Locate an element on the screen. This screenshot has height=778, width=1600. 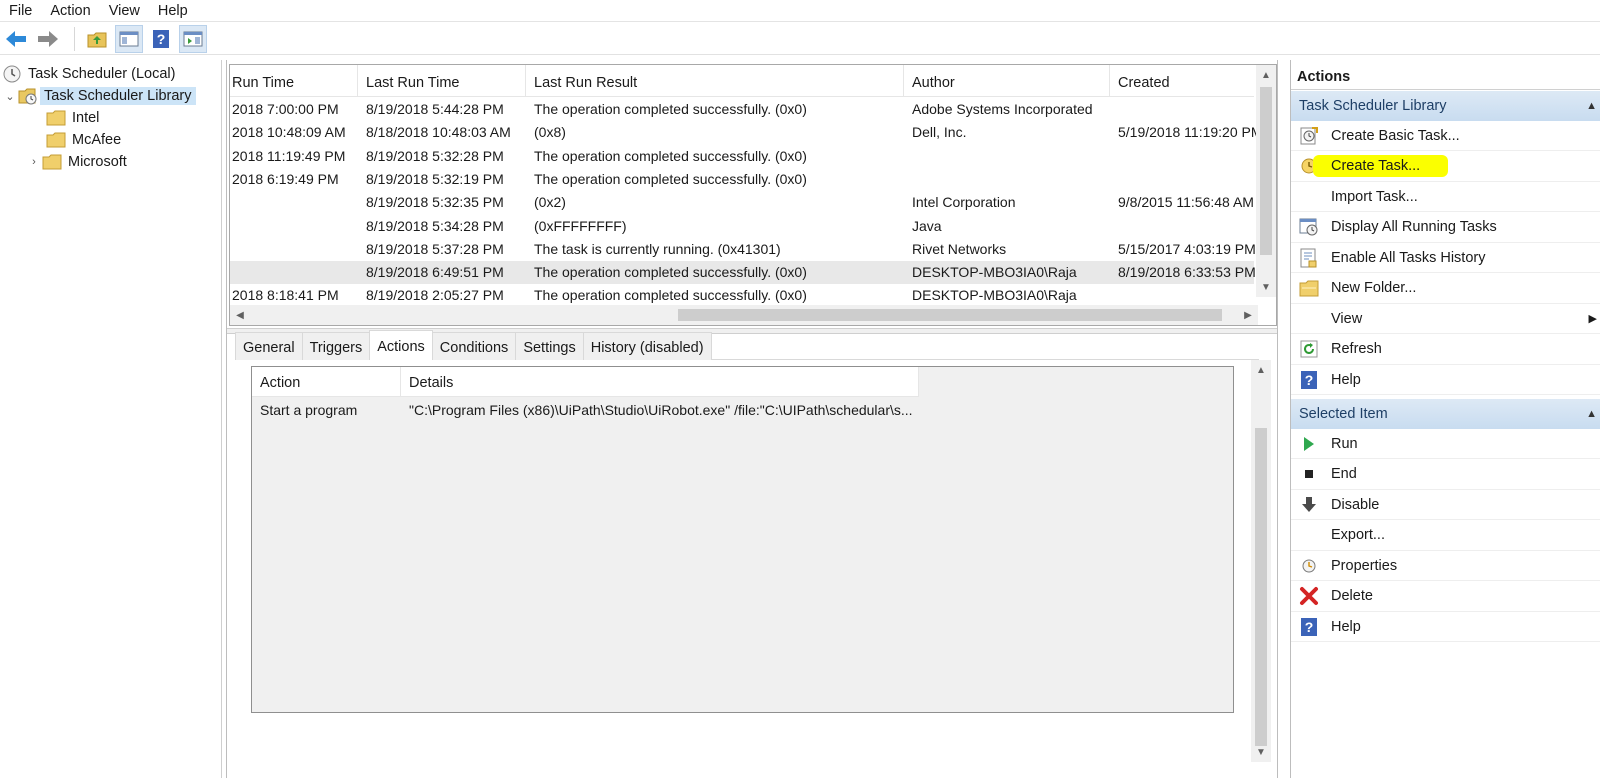
tab-actions: Actions is located at coordinates (401, 345).